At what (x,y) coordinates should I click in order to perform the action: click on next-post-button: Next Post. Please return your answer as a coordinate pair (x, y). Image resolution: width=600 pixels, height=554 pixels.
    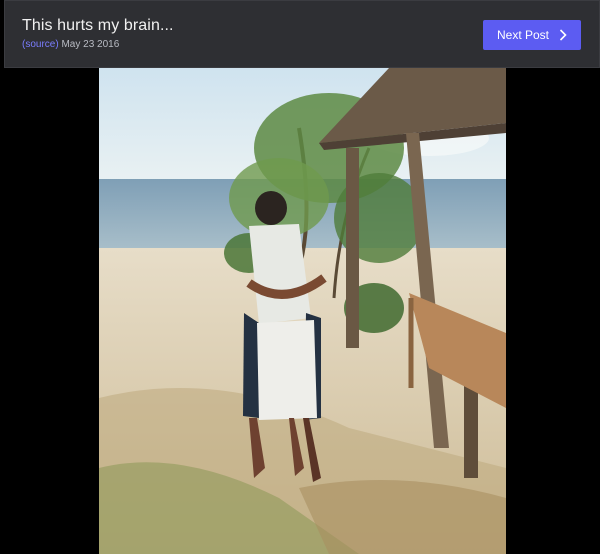
    Looking at the image, I should click on (532, 35).